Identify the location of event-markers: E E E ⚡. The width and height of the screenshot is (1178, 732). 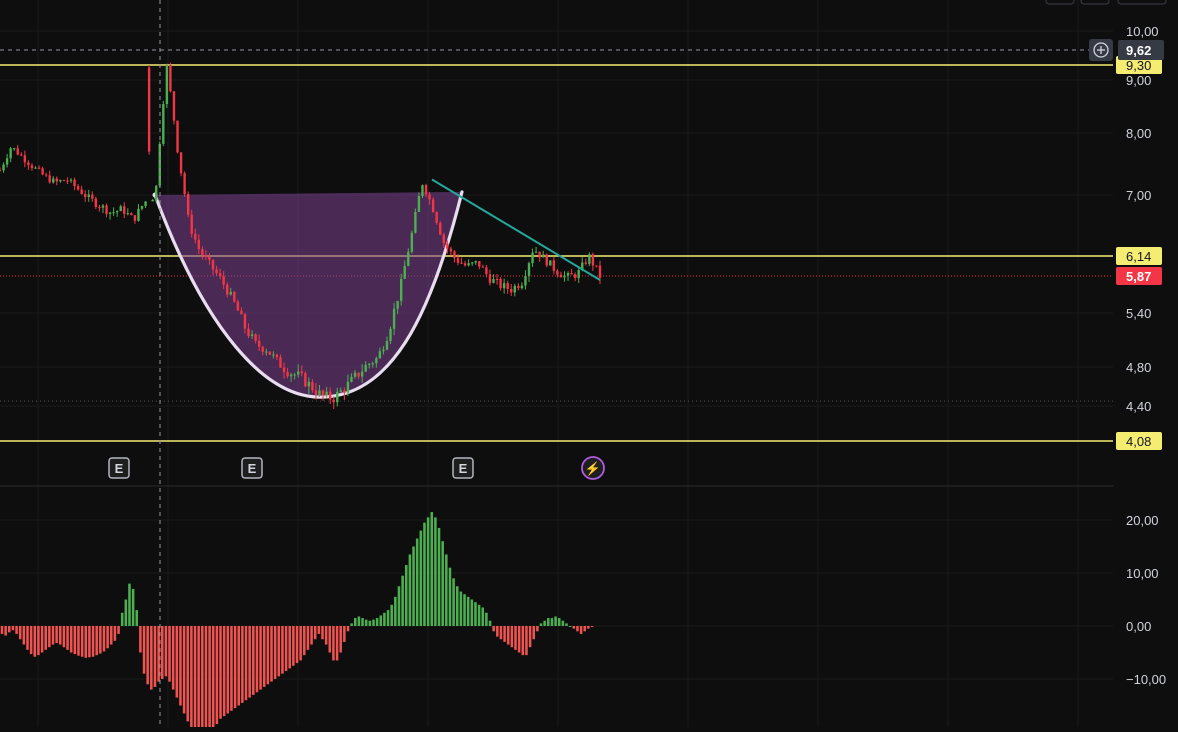
(356, 468).